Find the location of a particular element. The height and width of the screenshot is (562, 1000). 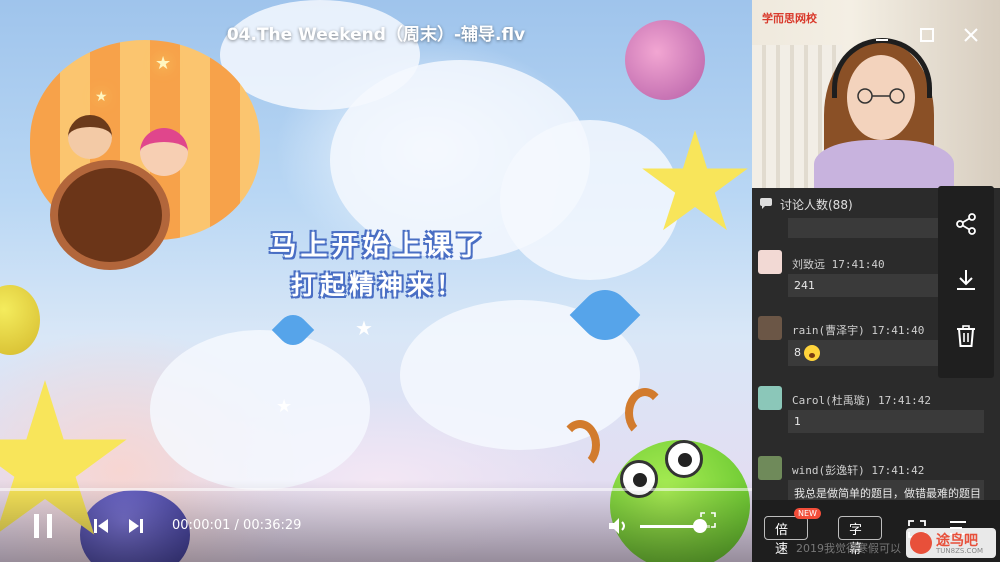

chat-count: 讨论人数(88) is located at coordinates (816, 205).